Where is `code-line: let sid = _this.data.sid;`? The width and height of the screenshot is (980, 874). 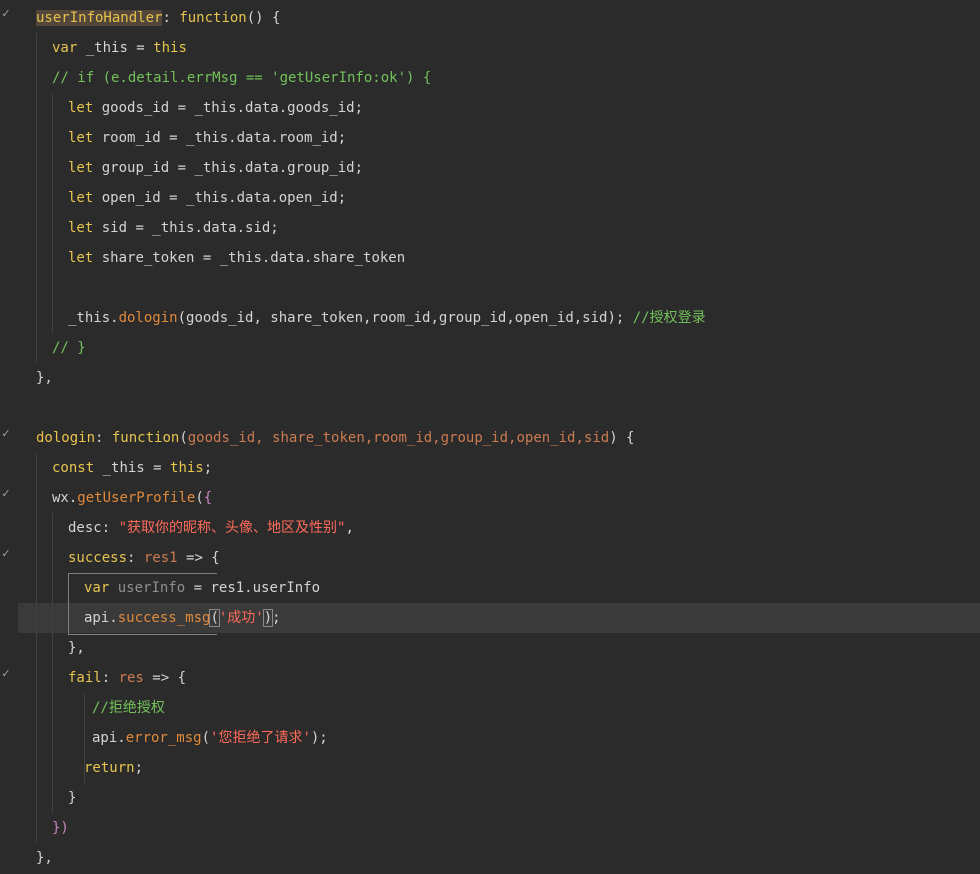 code-line: let sid = _this.data.sid; is located at coordinates (173, 228).